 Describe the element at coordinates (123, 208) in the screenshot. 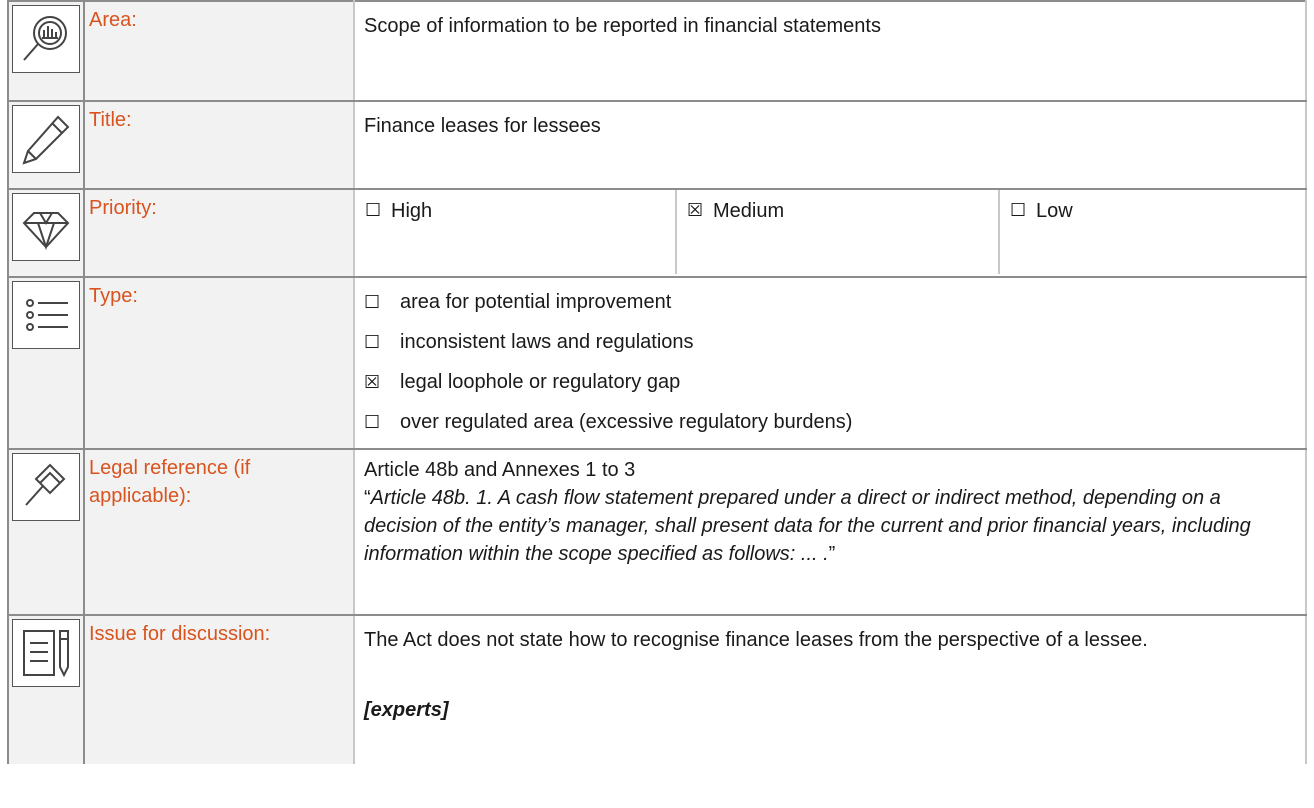

I see `priority-label: Priority:` at that location.